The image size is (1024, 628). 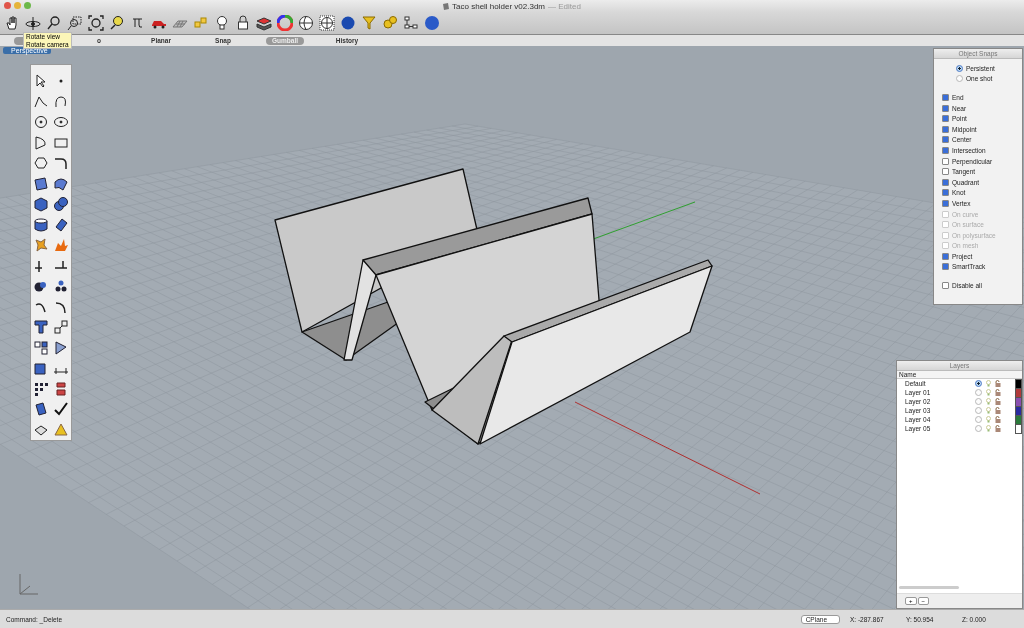 I want to click on zoom-extents-icon, so click(x=96, y=23).